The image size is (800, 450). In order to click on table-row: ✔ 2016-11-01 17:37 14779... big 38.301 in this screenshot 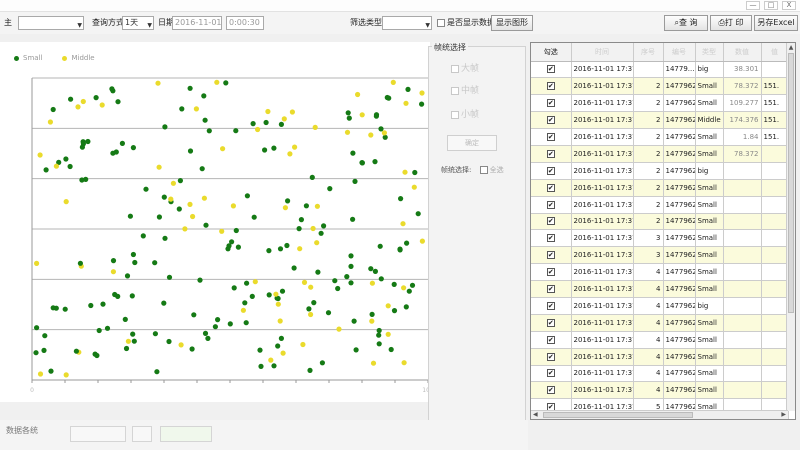, I will do `click(660, 70)`.